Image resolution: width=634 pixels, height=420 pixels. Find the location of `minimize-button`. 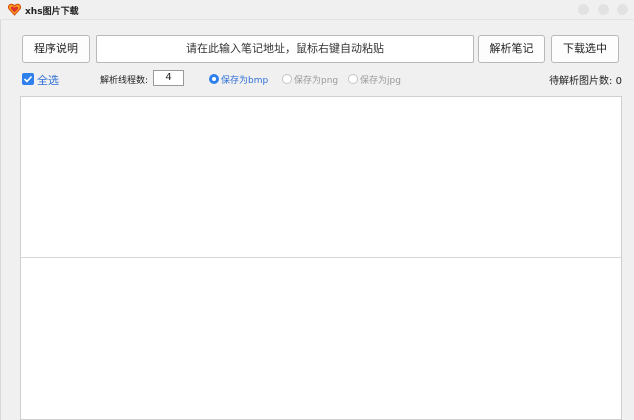

minimize-button is located at coordinates (583, 9).